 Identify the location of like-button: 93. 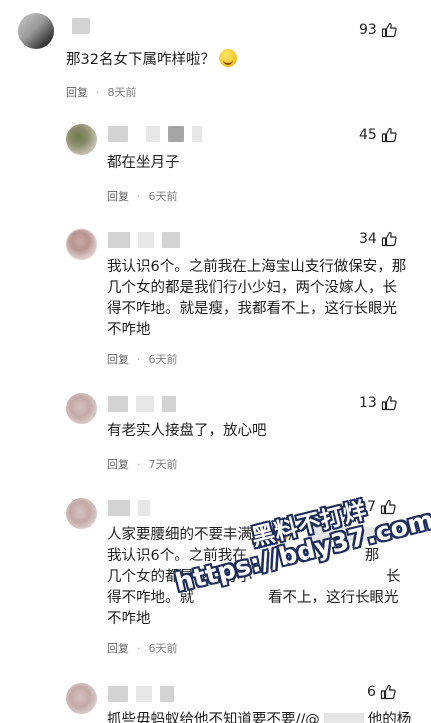
(378, 30).